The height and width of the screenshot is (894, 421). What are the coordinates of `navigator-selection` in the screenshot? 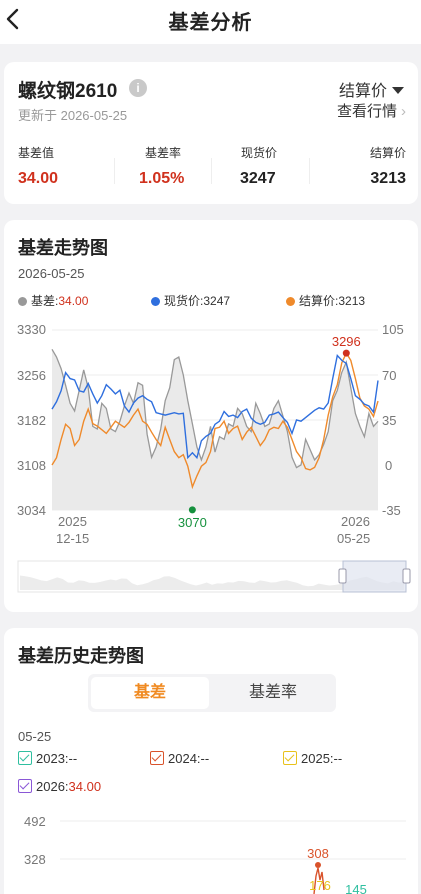 It's located at (374, 576).